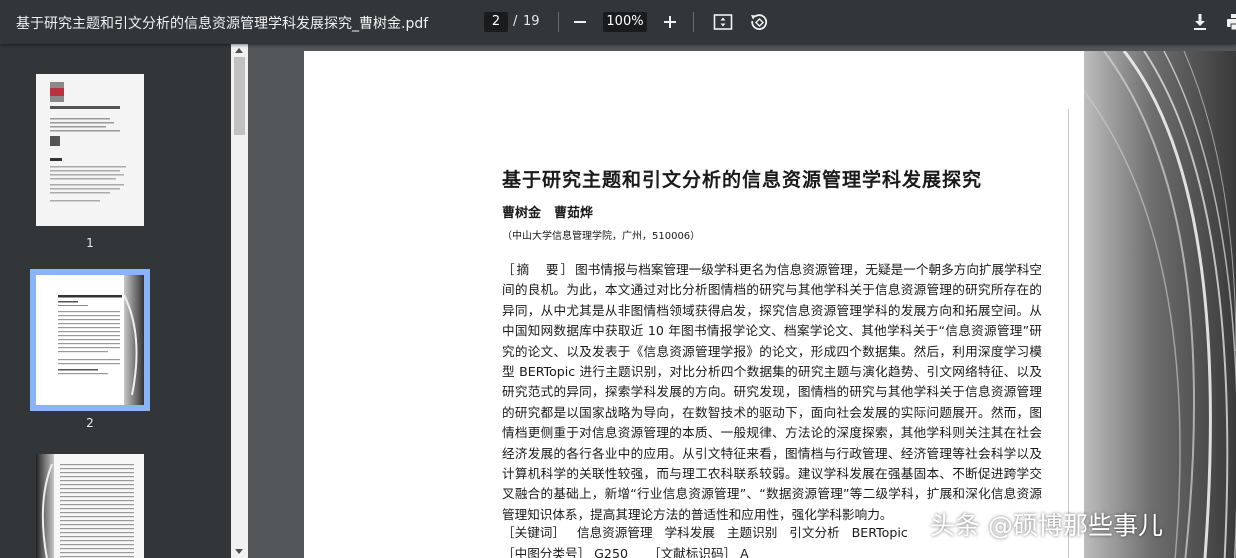 The height and width of the screenshot is (558, 1236). I want to click on sidebar-scrollbar, so click(239, 301).